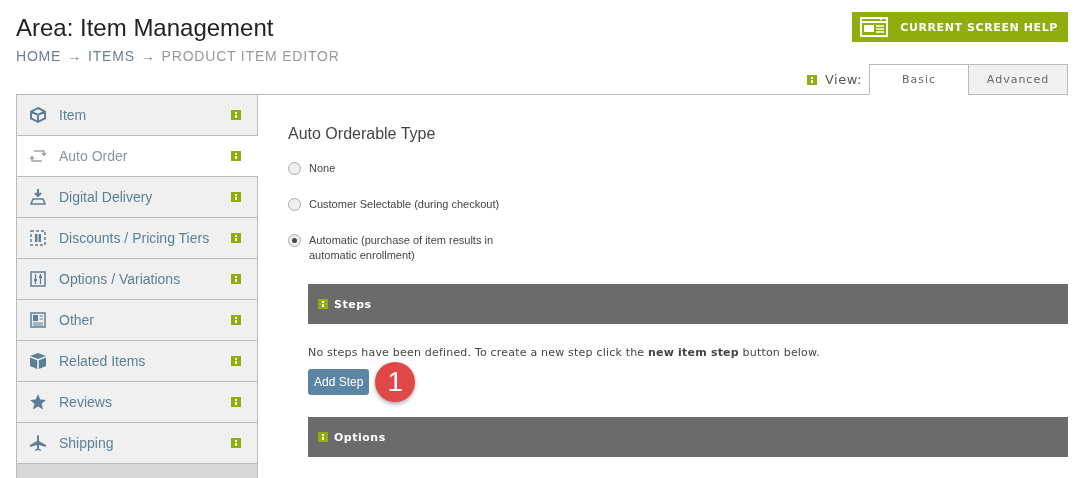 This screenshot has height=478, width=1079. I want to click on add-step-button: Add Step, so click(339, 382).